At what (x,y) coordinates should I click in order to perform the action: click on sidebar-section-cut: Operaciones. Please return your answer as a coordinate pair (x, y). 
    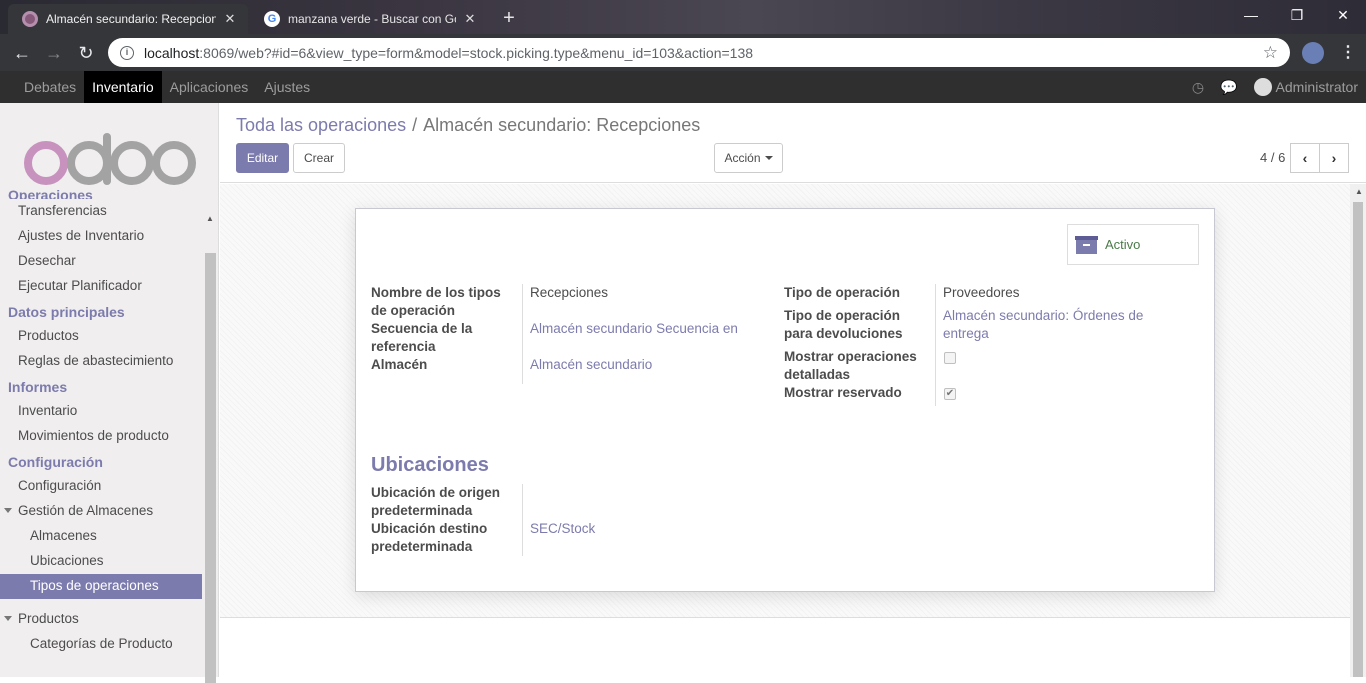
    Looking at the image, I should click on (50, 193).